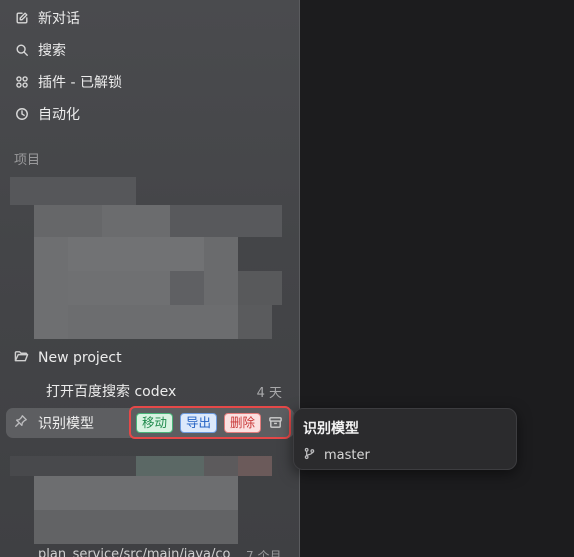 Image resolution: width=574 pixels, height=557 pixels. Describe the element at coordinates (22, 114) in the screenshot. I see `clock-icon` at that location.